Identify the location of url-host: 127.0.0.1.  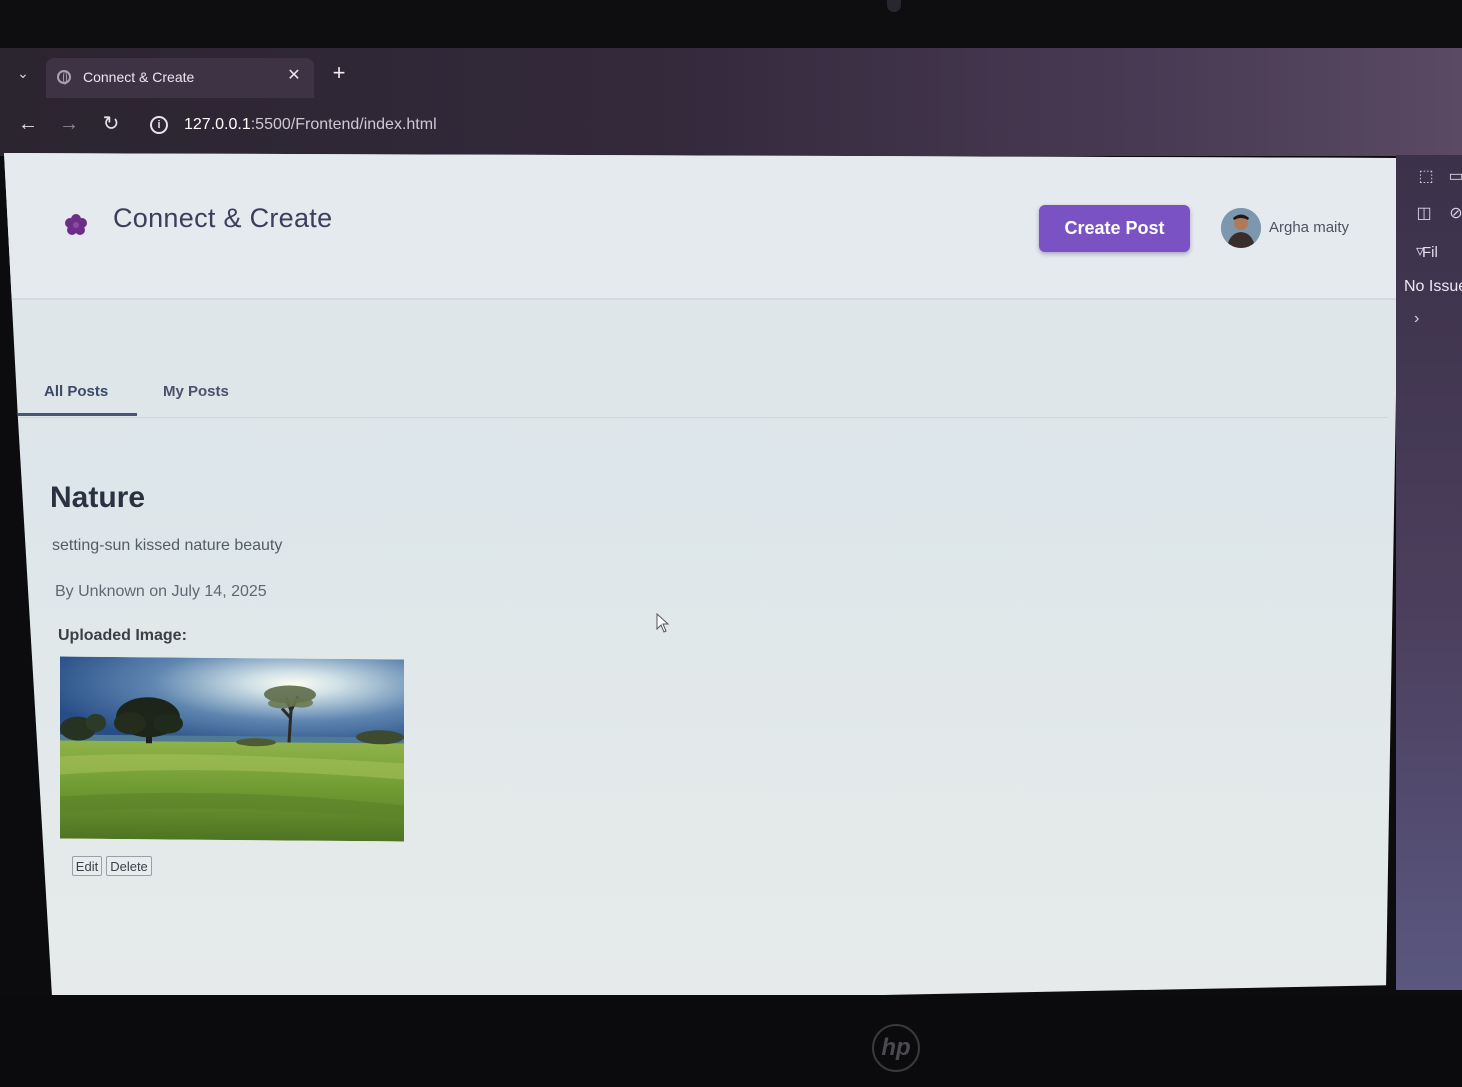
(217, 124).